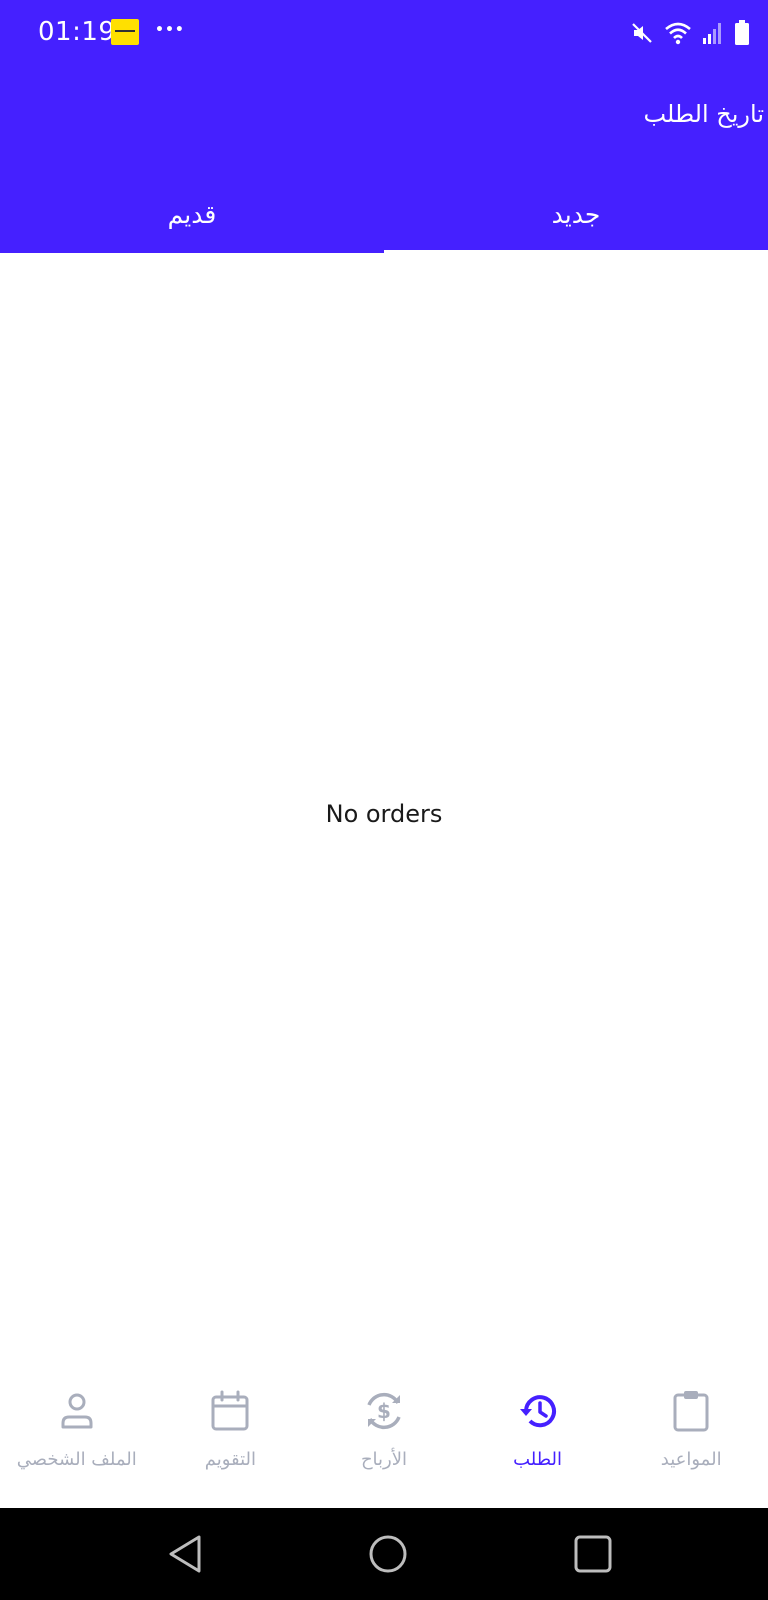  Describe the element at coordinates (125, 32) in the screenshot. I see `yellow-app-icon` at that location.